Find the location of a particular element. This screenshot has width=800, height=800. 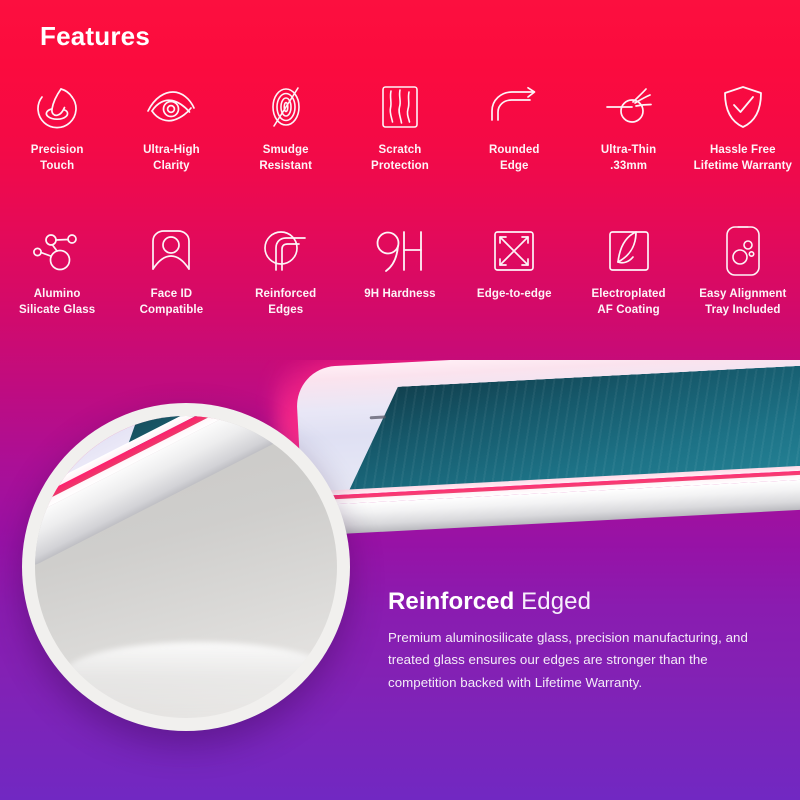

feature-label: Rounded Edge is located at coordinates (514, 158).